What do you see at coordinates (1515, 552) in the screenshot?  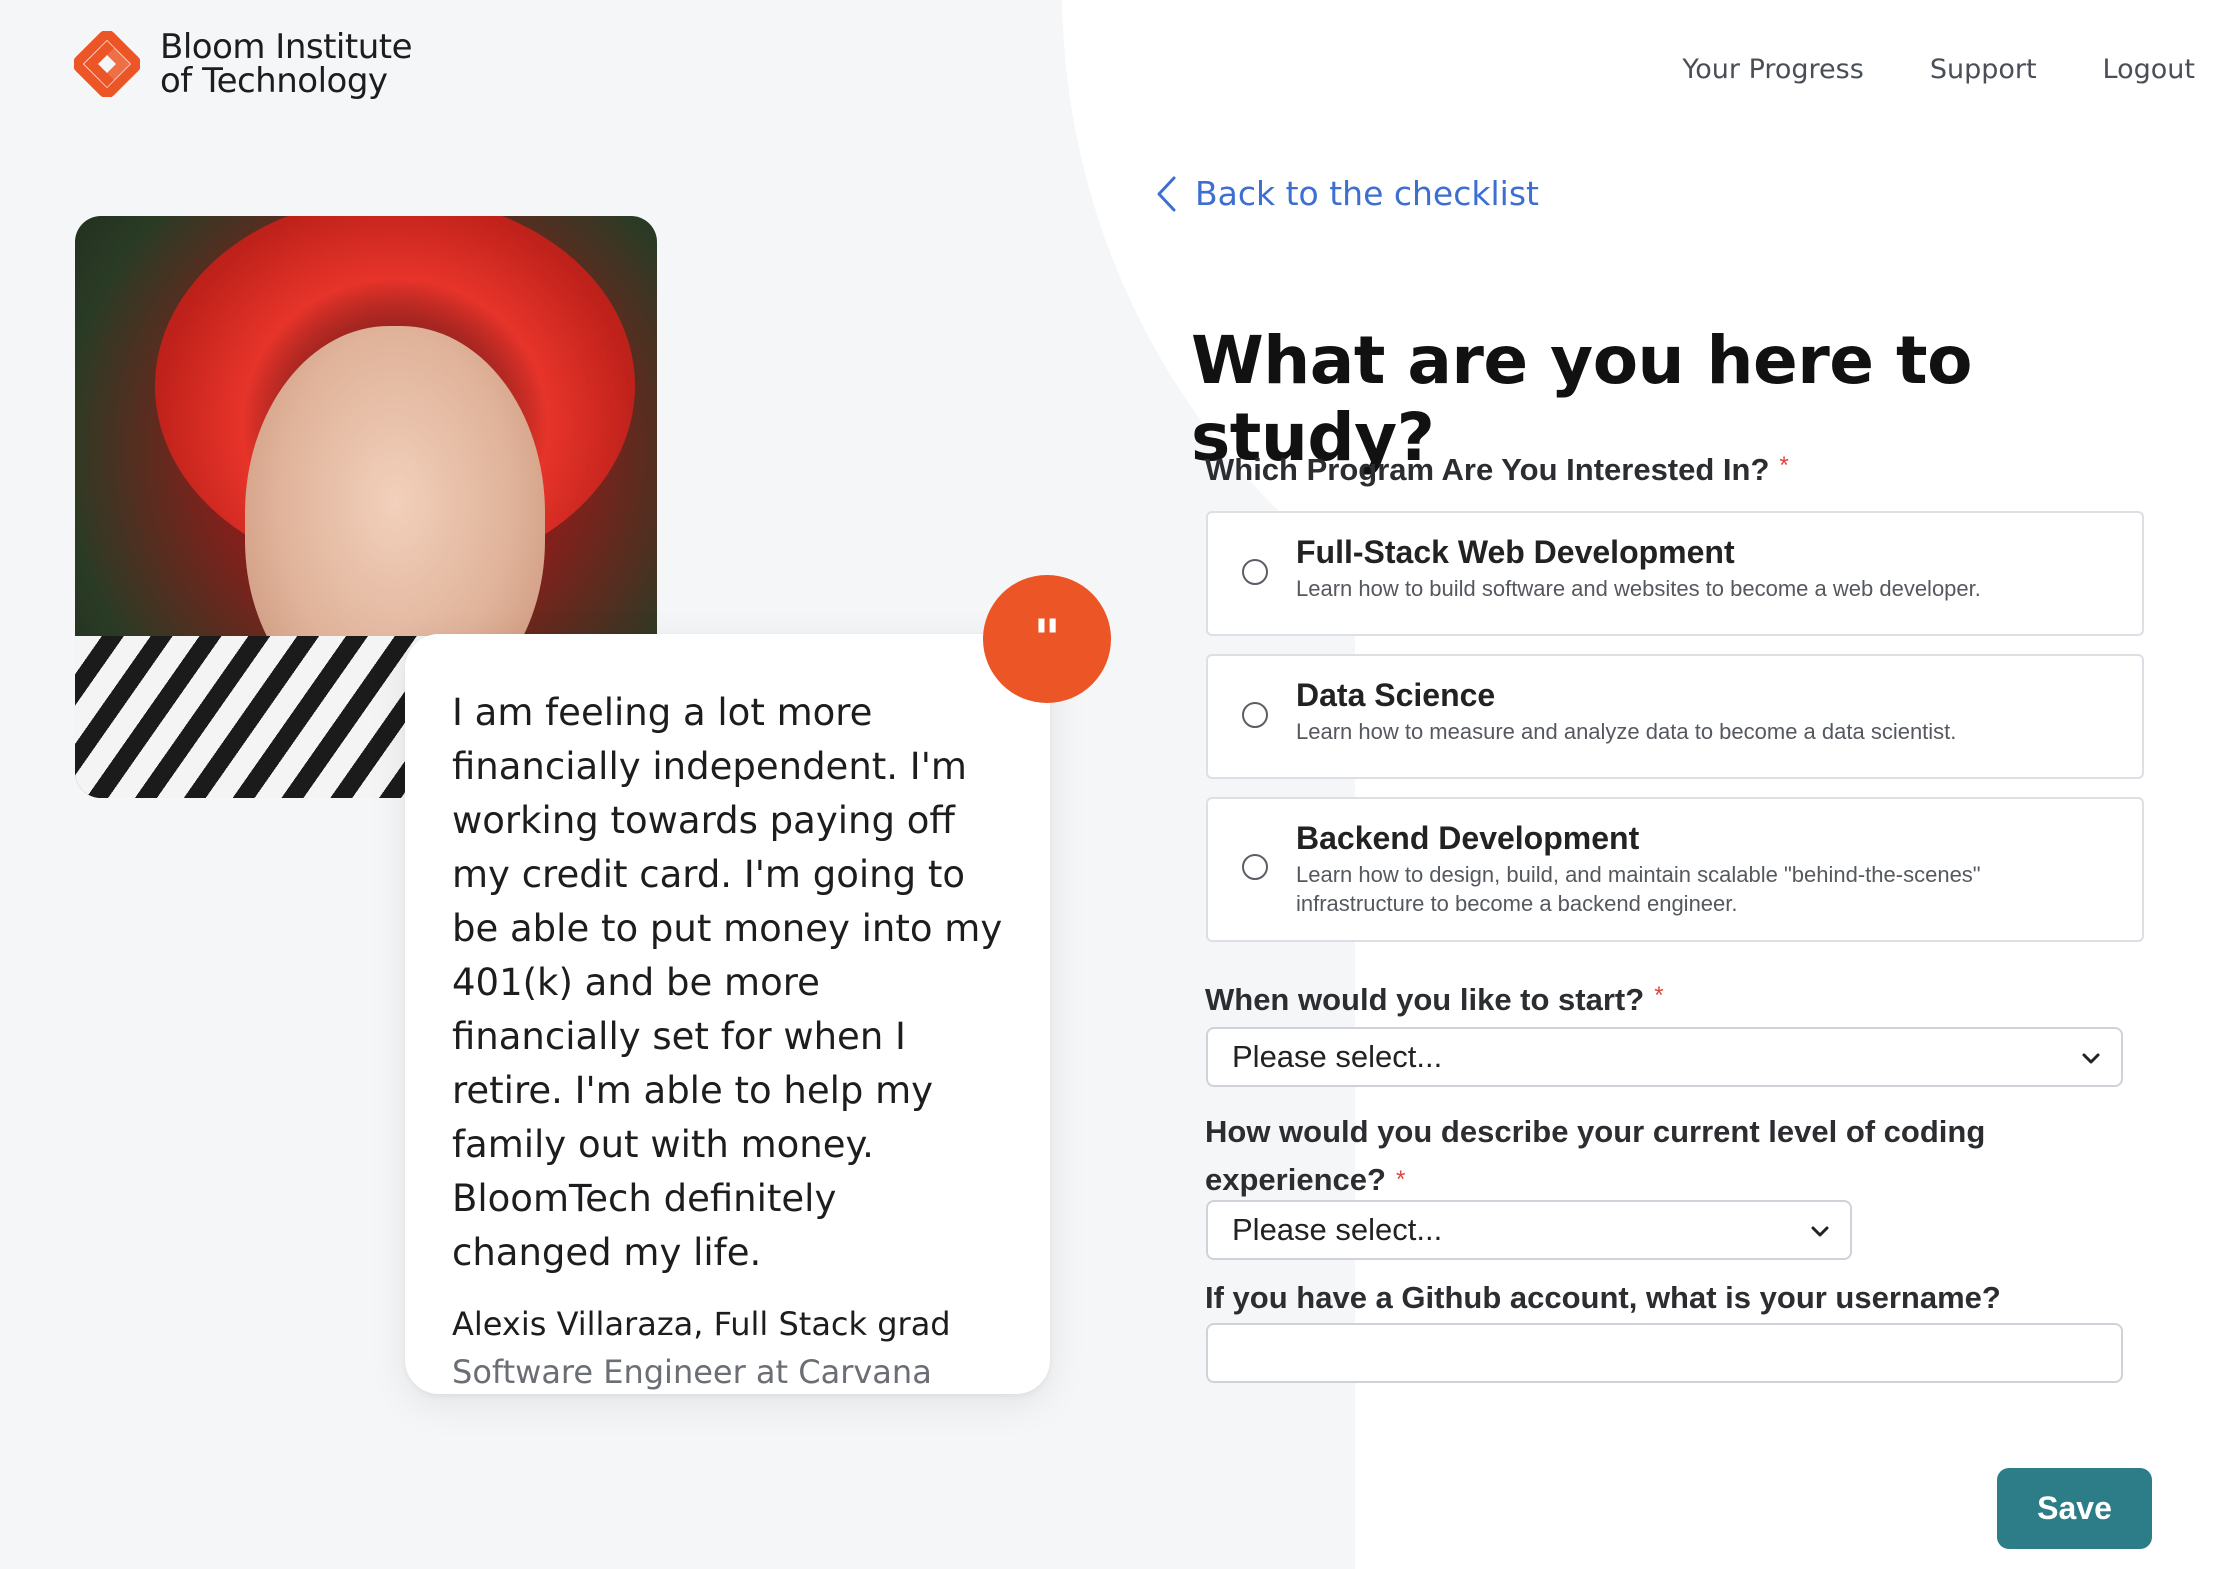 I see `program-title-full-stack: Full-Stack Web Development` at bounding box center [1515, 552].